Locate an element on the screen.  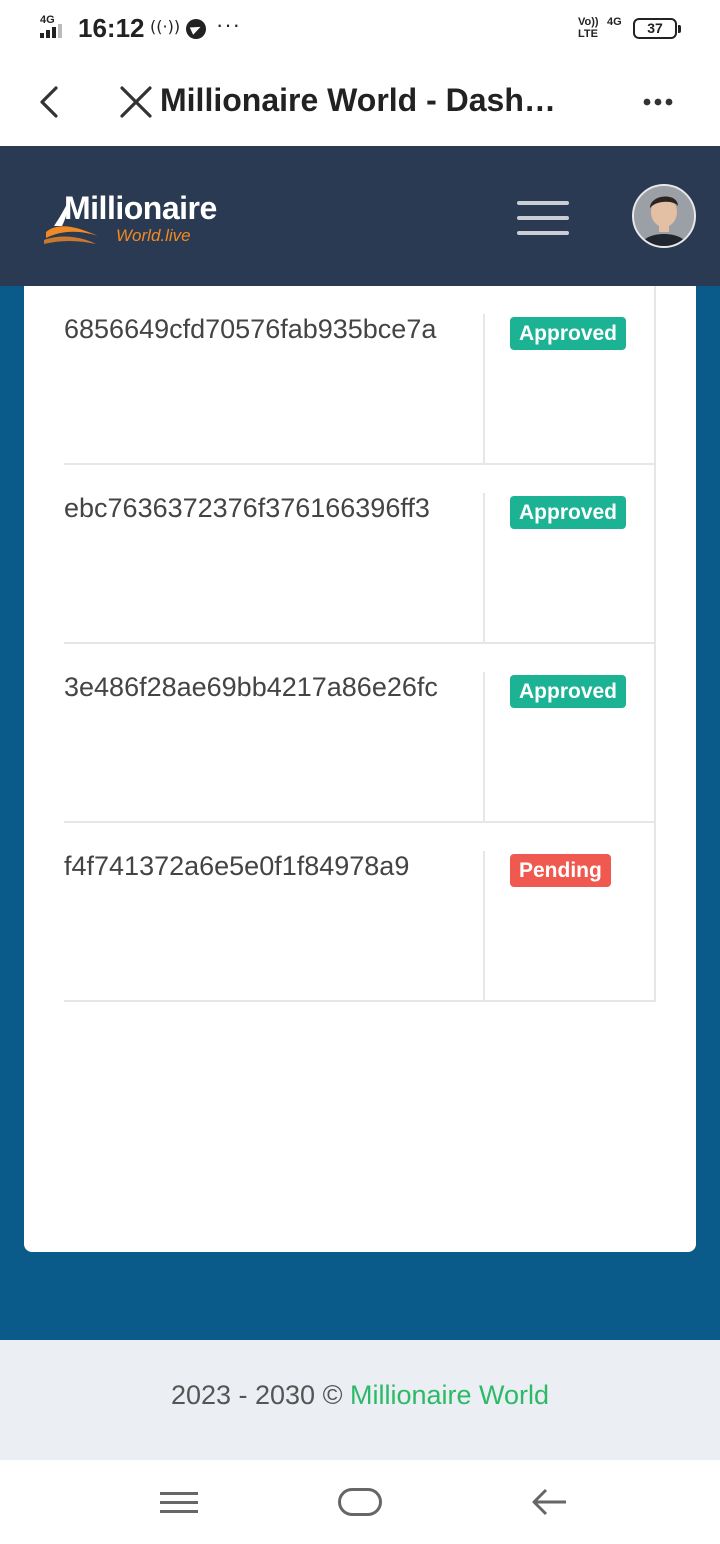
transaction-hash-cell: 6856649cfd70576fab935bce7a is located at coordinates (274, 389).